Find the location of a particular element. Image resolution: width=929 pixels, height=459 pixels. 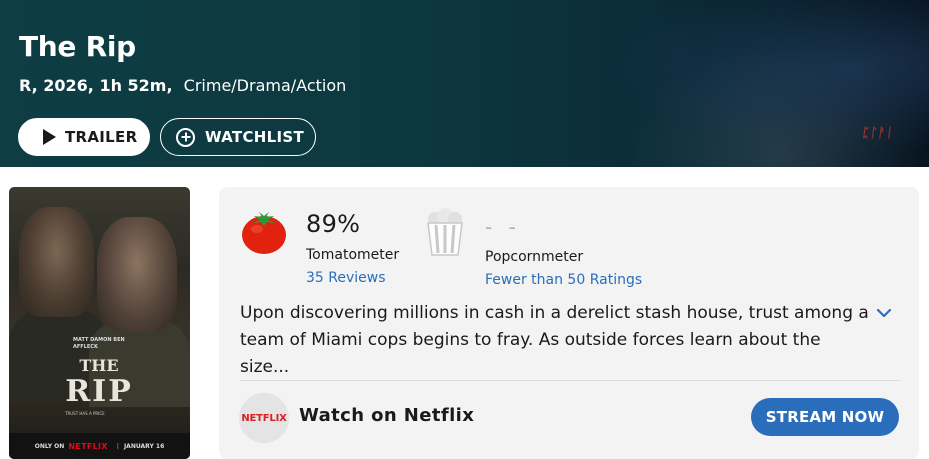

poster-date: JANUARY 16 is located at coordinates (144, 446).